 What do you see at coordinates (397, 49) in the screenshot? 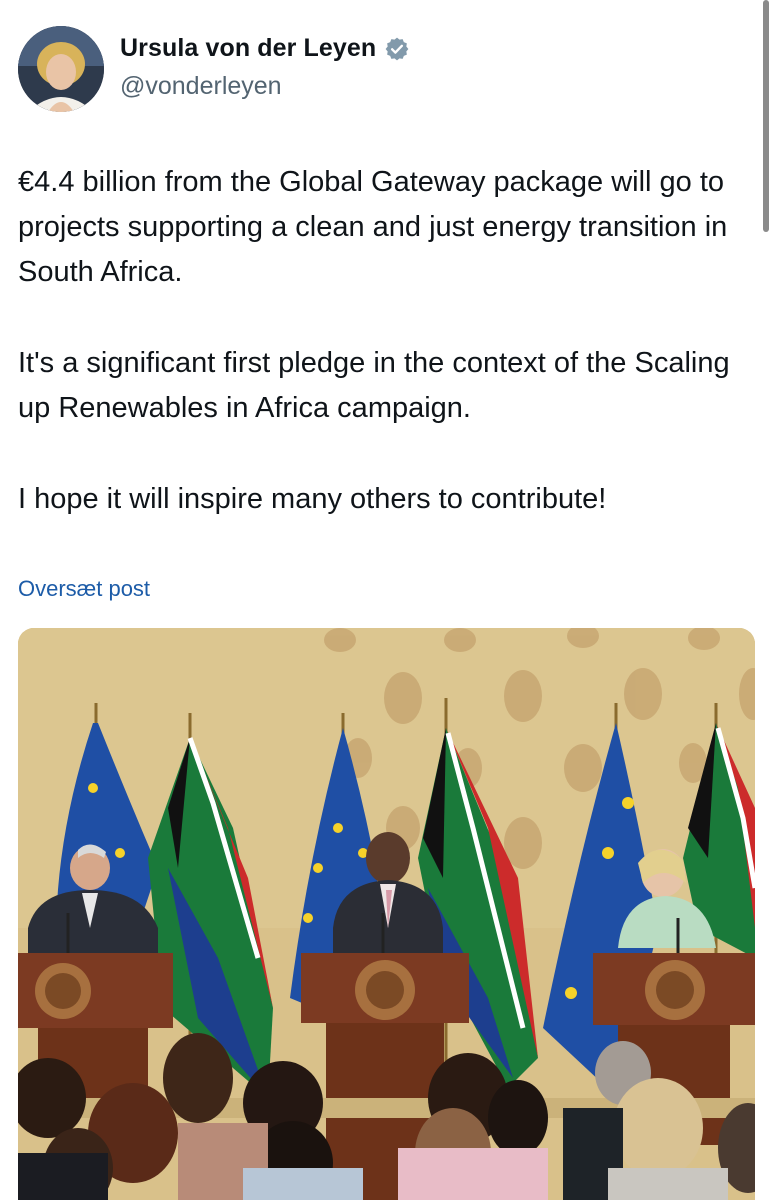
I see `verified-badge-icon` at bounding box center [397, 49].